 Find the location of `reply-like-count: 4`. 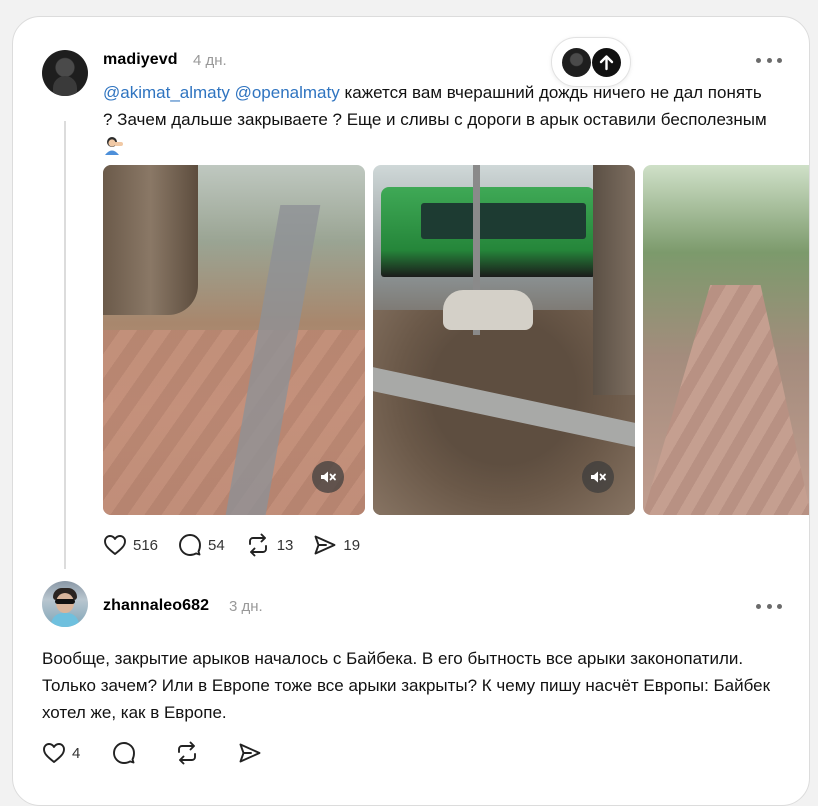

reply-like-count: 4 is located at coordinates (76, 753).